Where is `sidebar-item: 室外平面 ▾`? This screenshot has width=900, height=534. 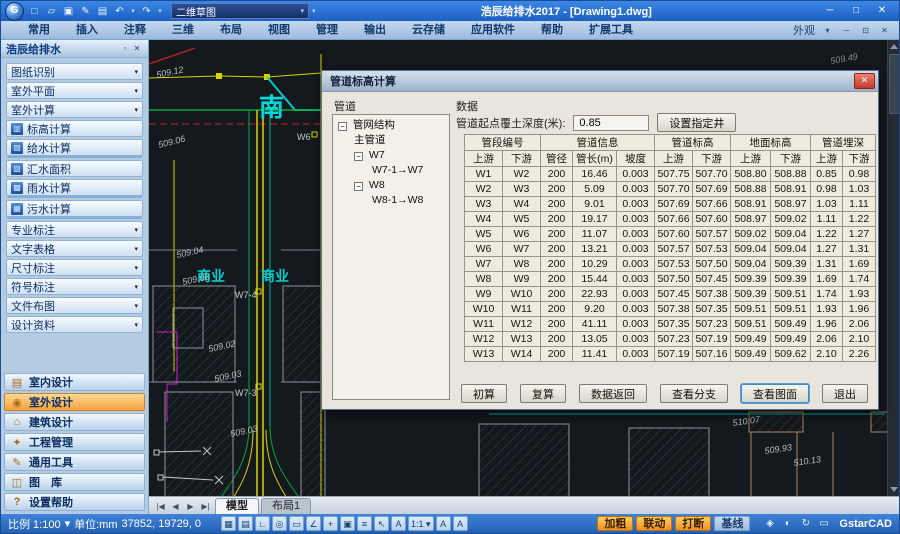
sidebar-item: 室外平面 ▾ is located at coordinates (74, 90).